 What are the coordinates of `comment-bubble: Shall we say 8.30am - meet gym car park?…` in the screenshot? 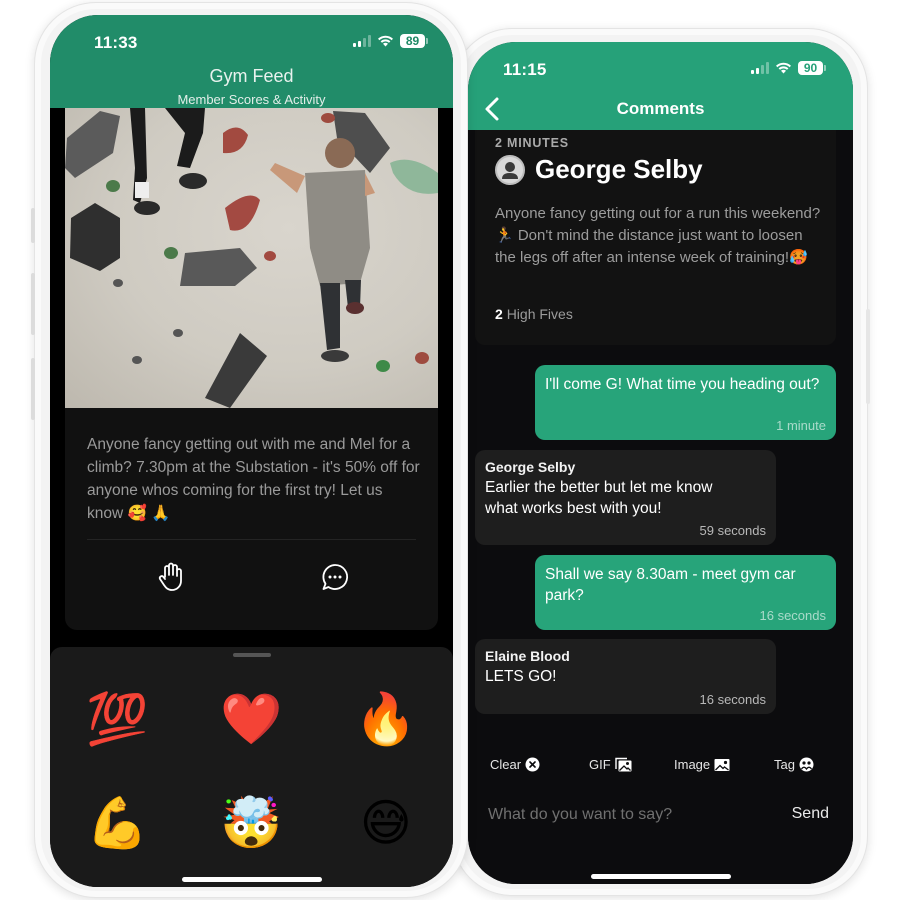 It's located at (685, 592).